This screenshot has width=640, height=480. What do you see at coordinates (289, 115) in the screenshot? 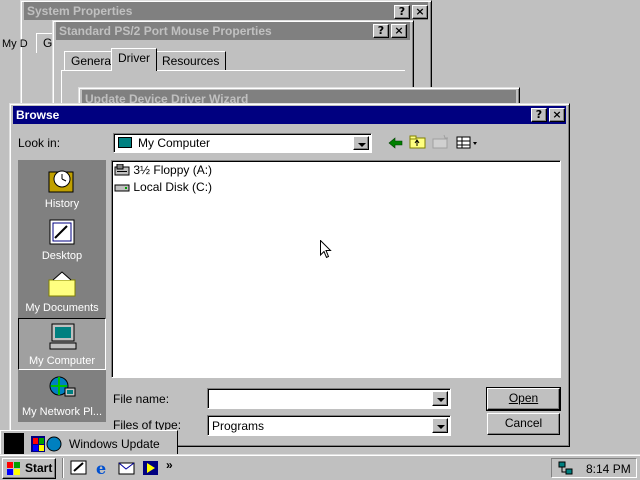
I see `browse-titlebar: Browse` at bounding box center [289, 115].